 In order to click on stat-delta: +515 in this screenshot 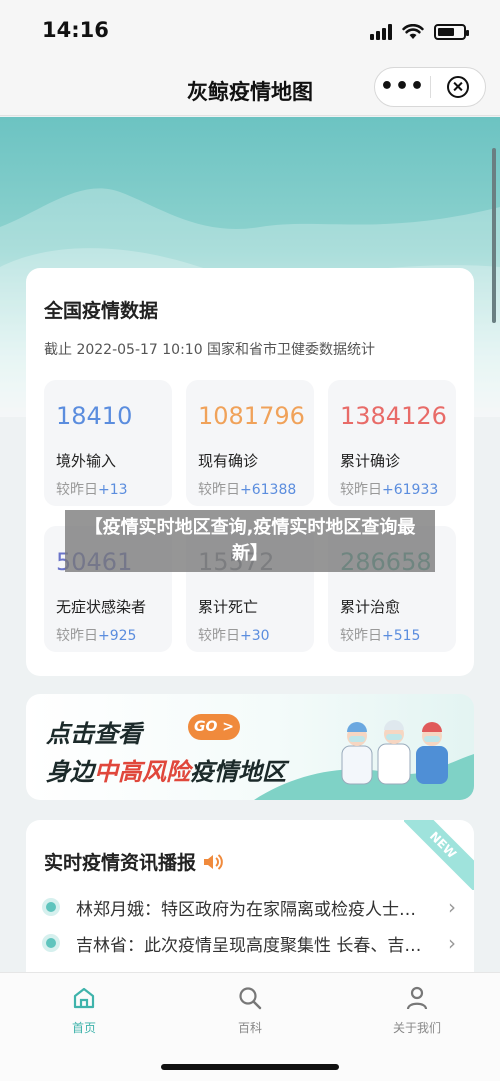, I will do `click(401, 636)`.